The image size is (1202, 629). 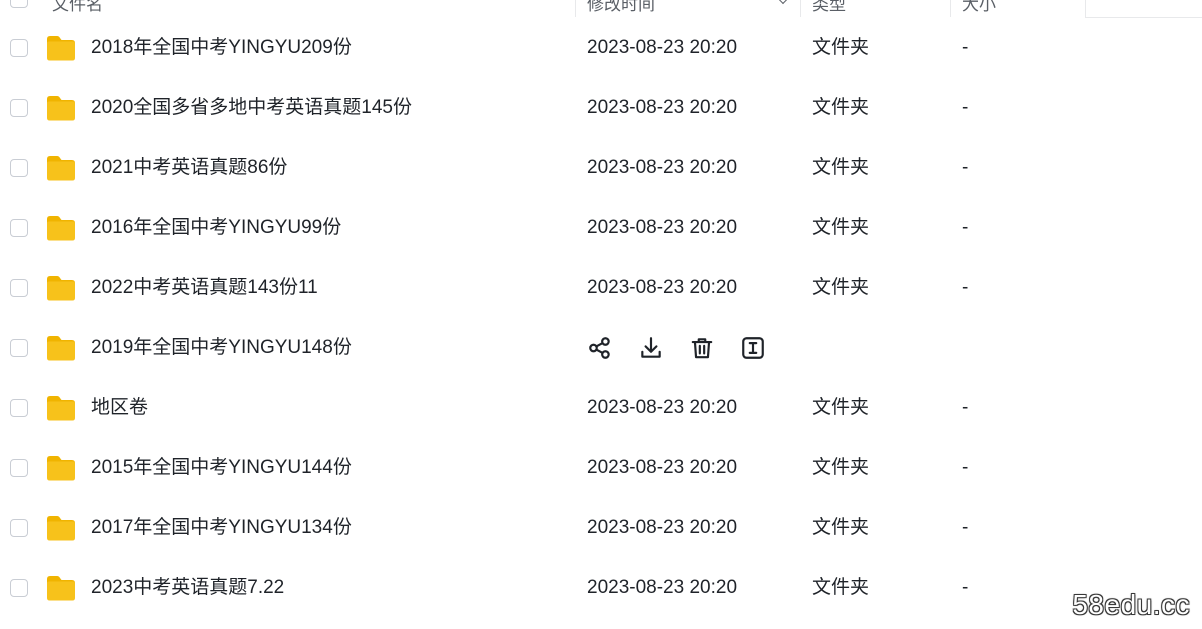 I want to click on file-name: 2022中考英语真题143份11, so click(x=204, y=288).